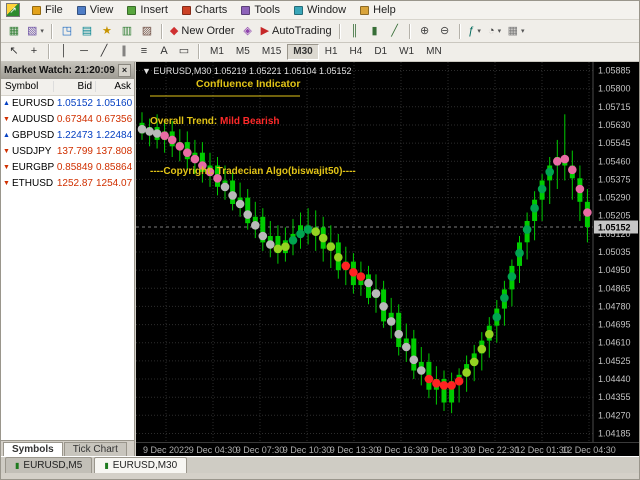 Image resolution: width=640 pixels, height=480 pixels. I want to click on column-ask: Ask, so click(115, 86).